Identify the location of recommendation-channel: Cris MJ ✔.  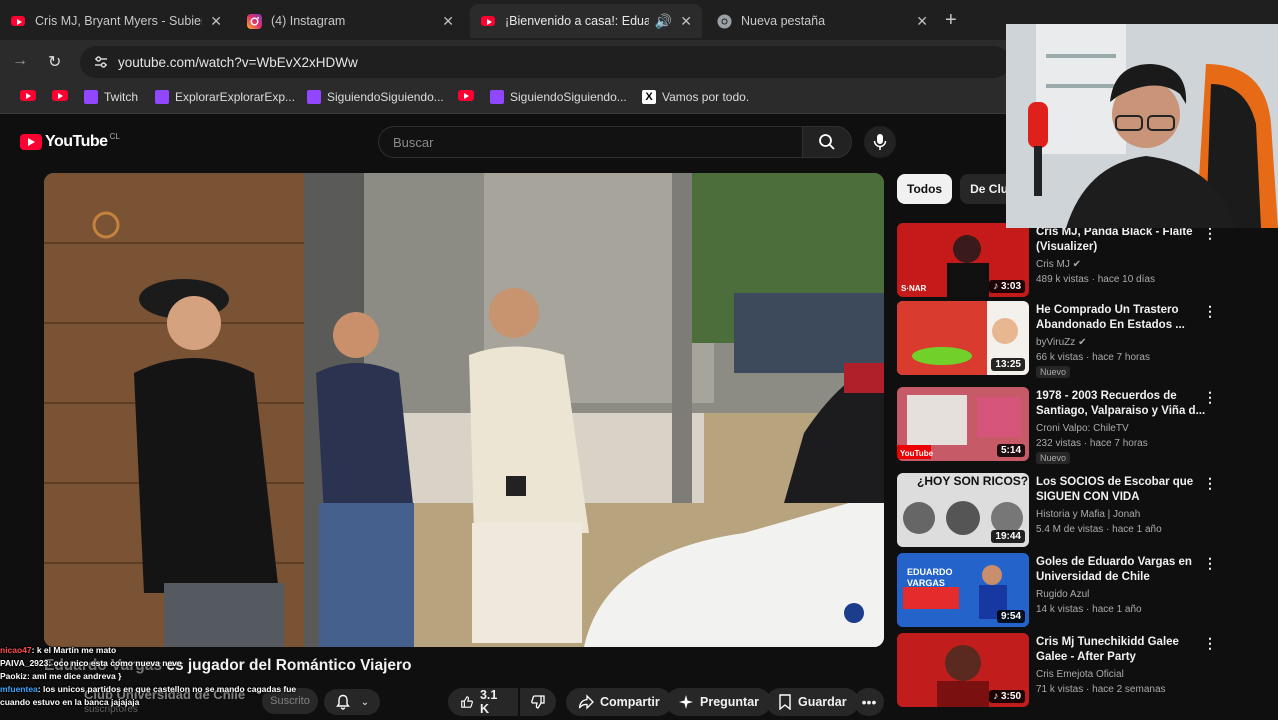
(1058, 264).